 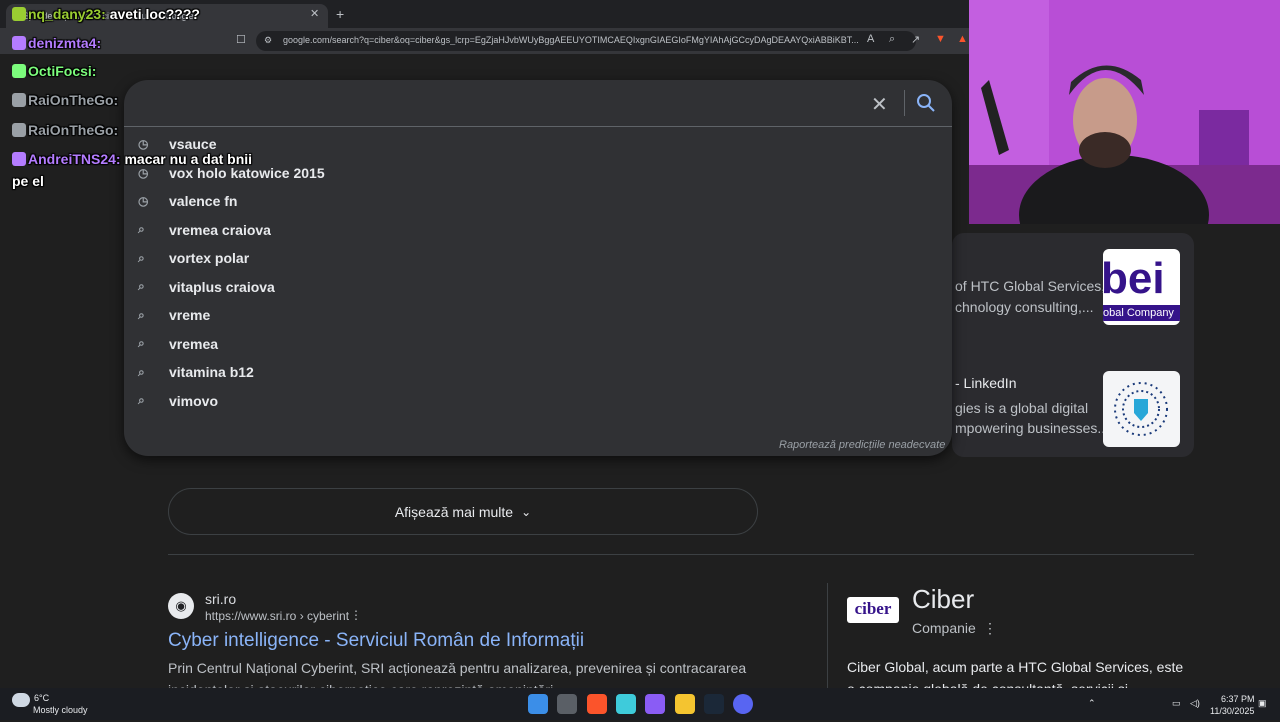 I want to click on suggestion-text: vremea, so click(x=194, y=343).